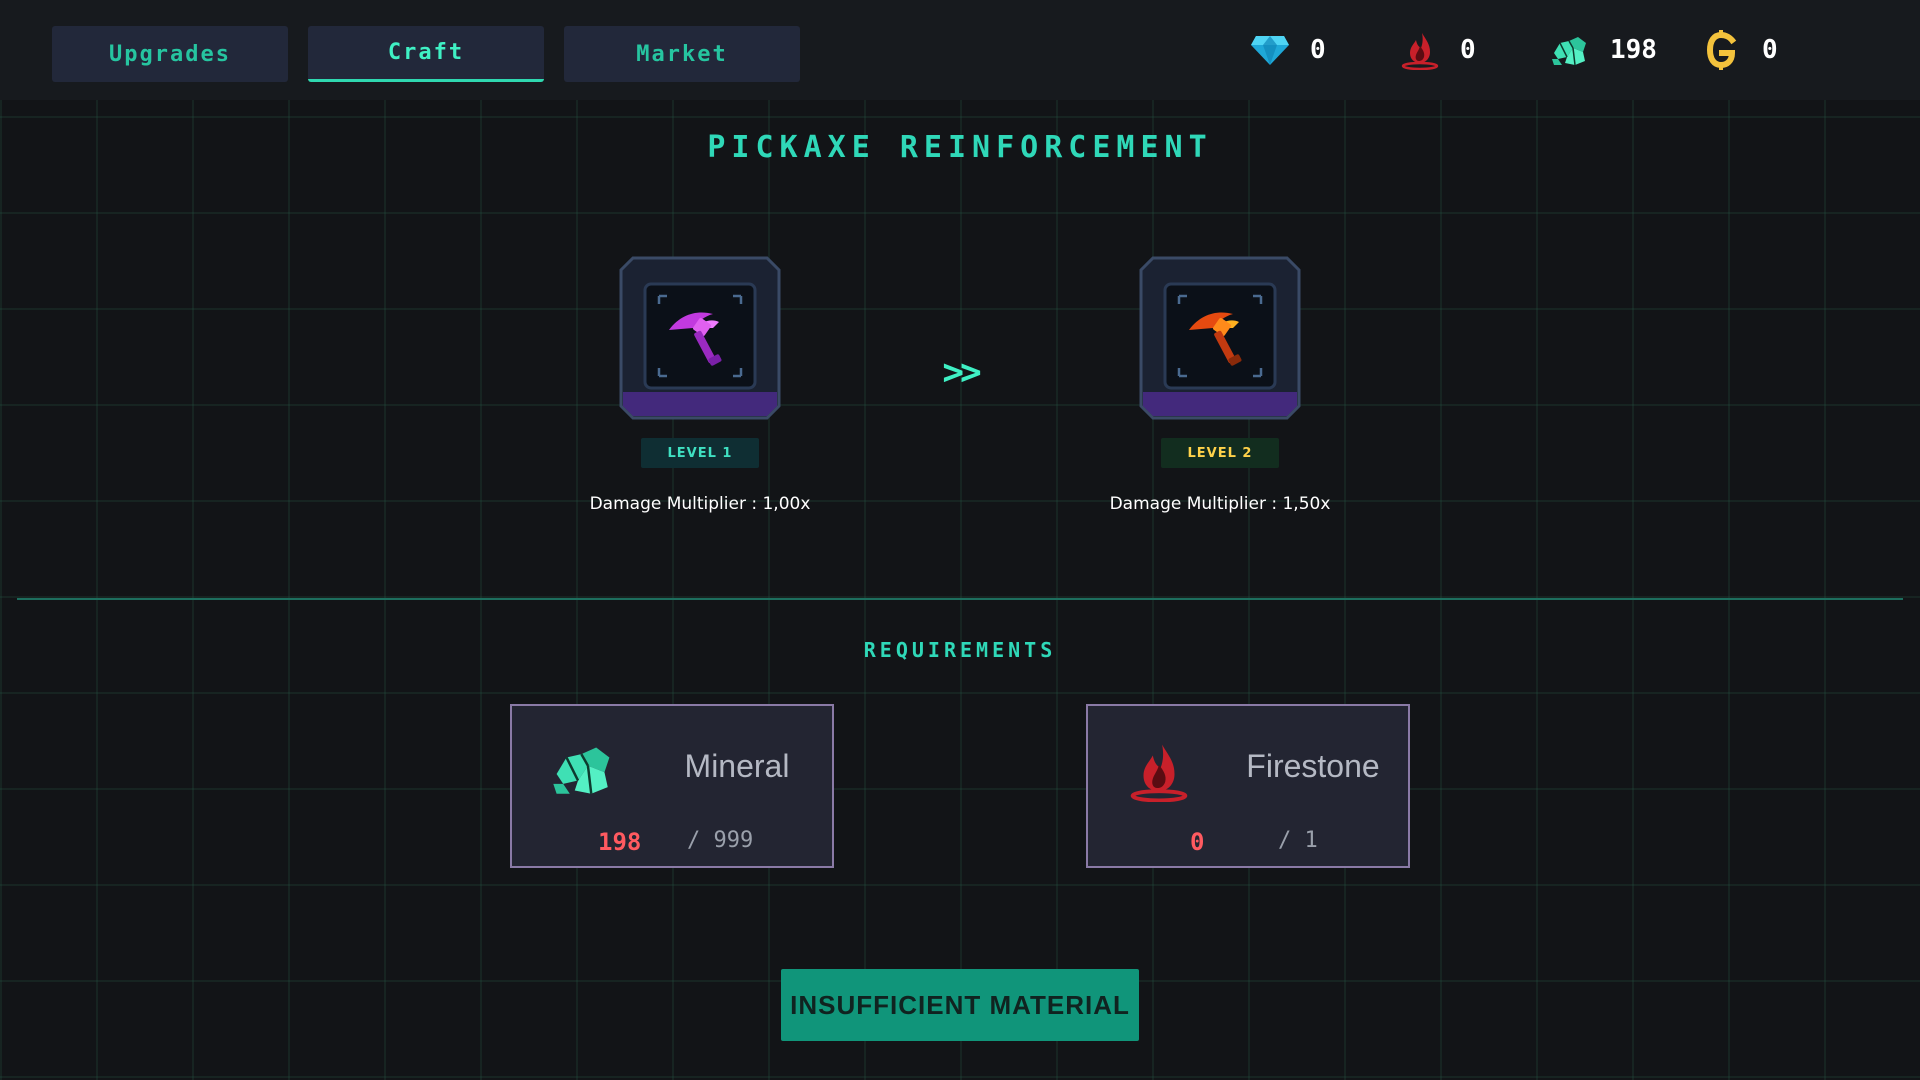 Image resolution: width=1920 pixels, height=1080 pixels. Describe the element at coordinates (1220, 504) in the screenshot. I see `damage-multiplier: Damage Multiplier : 1,50x` at that location.